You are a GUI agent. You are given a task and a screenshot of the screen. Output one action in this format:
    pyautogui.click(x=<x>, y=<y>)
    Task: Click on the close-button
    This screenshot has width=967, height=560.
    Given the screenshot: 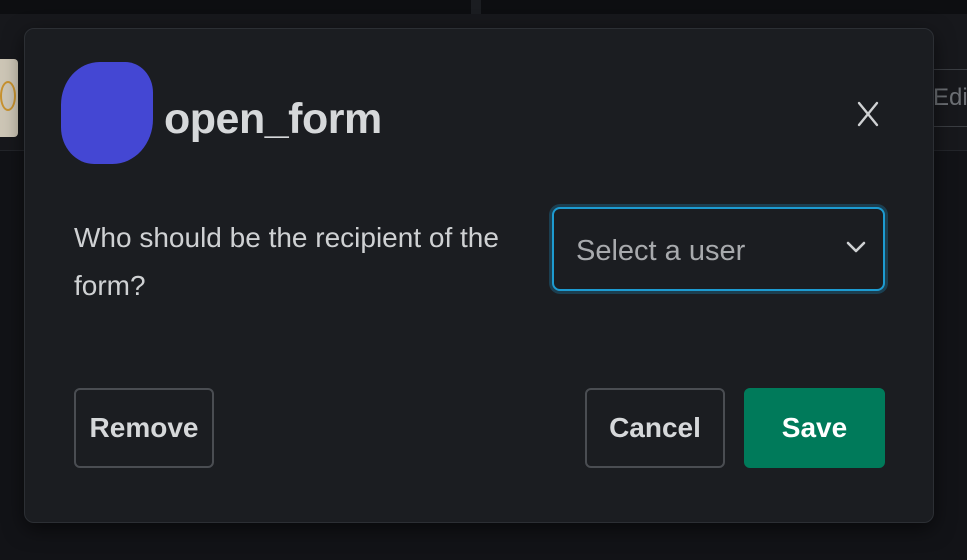 What is the action you would take?
    pyautogui.click(x=868, y=114)
    